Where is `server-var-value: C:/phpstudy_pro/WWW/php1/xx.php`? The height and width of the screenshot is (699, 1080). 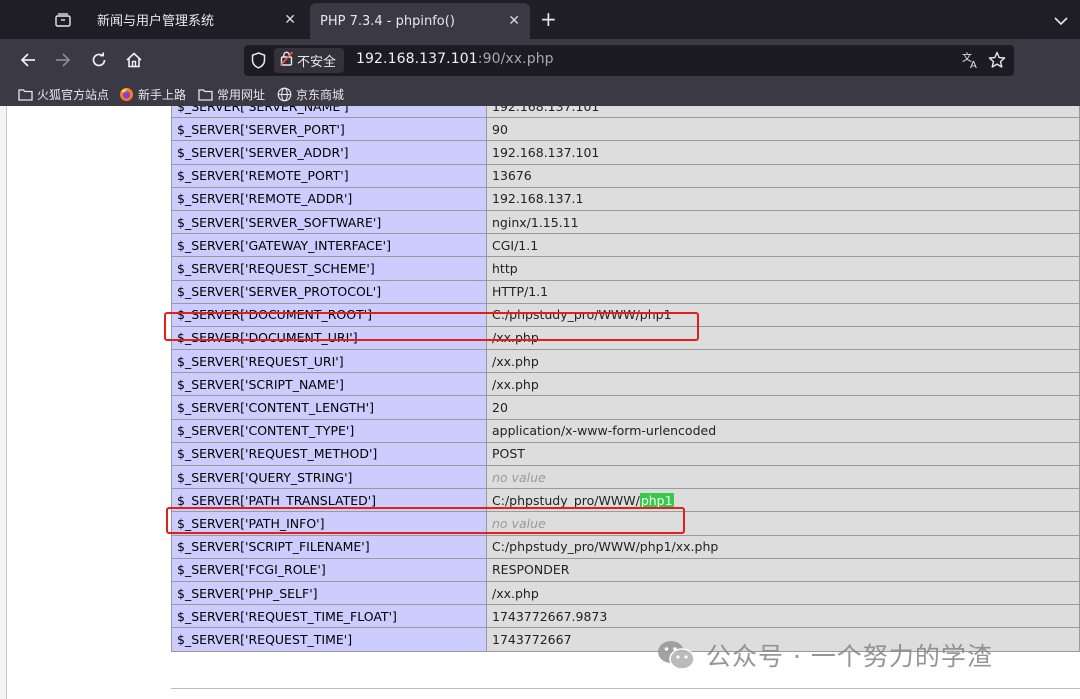
server-var-value: C:/phpstudy_pro/WWW/php1/xx.php is located at coordinates (783, 546).